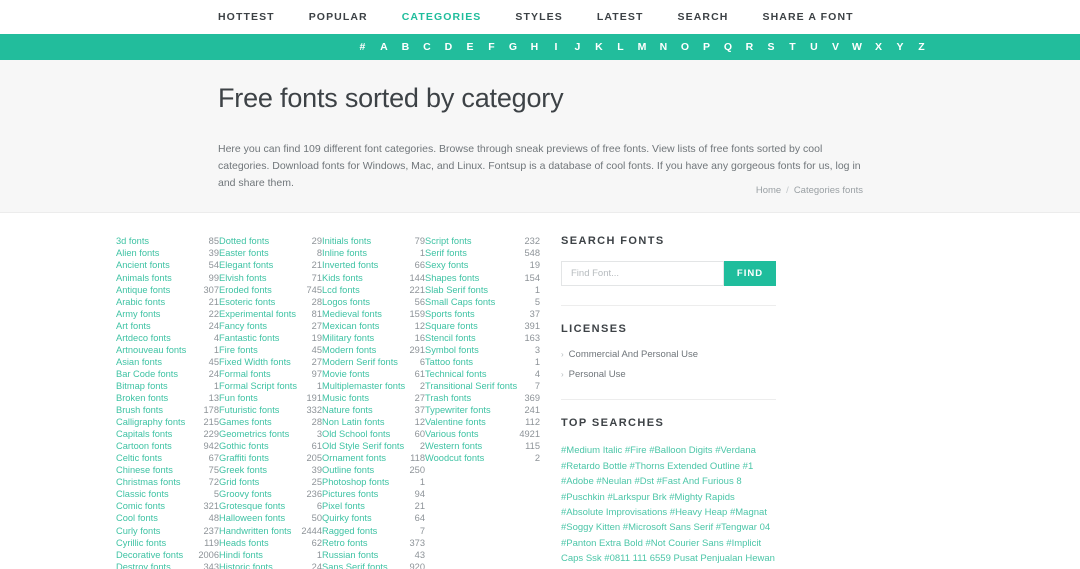 This screenshot has height=569, width=1080. Describe the element at coordinates (245, 278) in the screenshot. I see `category-link: Elvish fonts` at that location.